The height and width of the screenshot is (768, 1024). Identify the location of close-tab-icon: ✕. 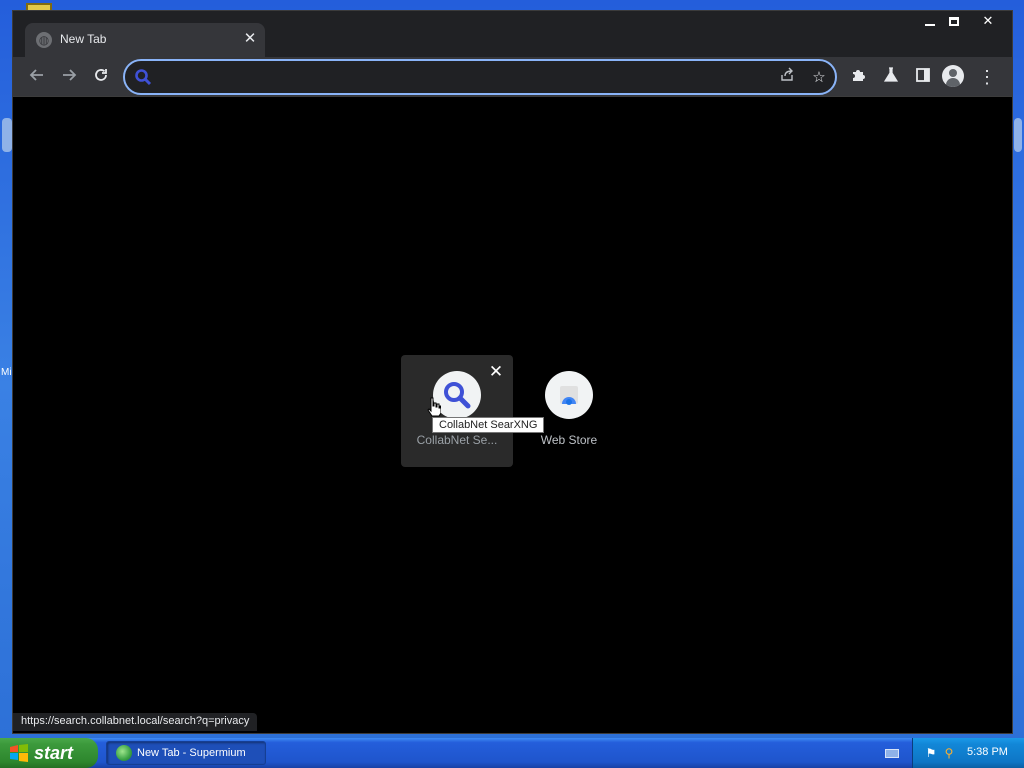
(250, 39).